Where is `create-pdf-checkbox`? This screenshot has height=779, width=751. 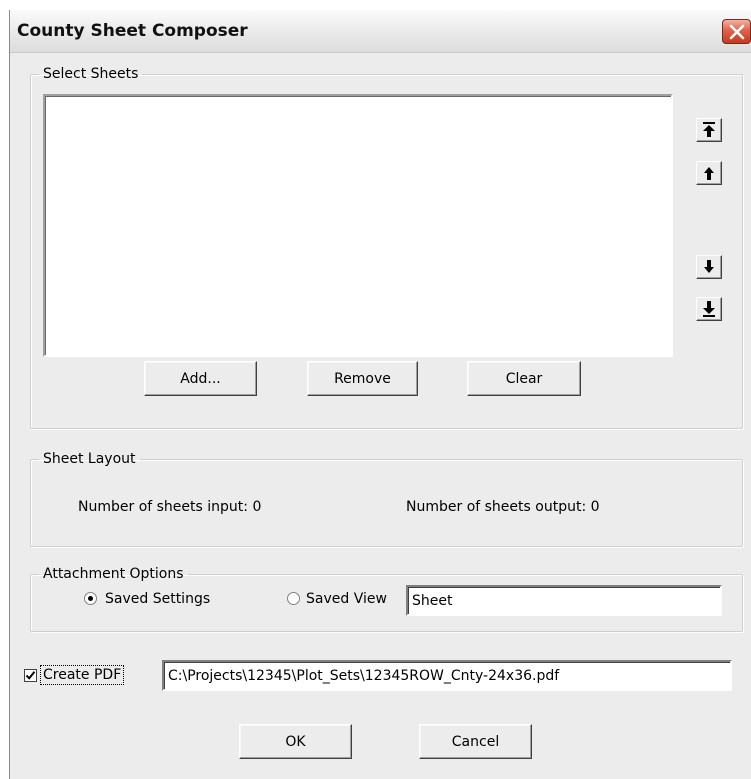
create-pdf-checkbox is located at coordinates (30, 675).